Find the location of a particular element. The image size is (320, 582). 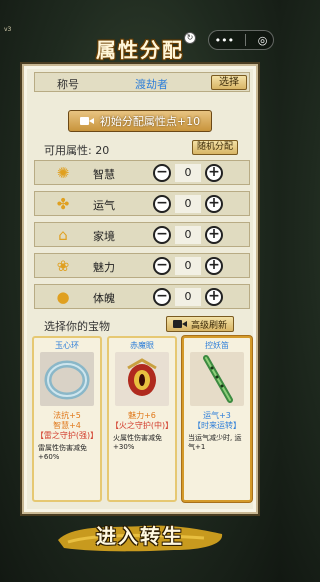

treasure-tag: 【火之守护(中)】 is located at coordinates (142, 425).